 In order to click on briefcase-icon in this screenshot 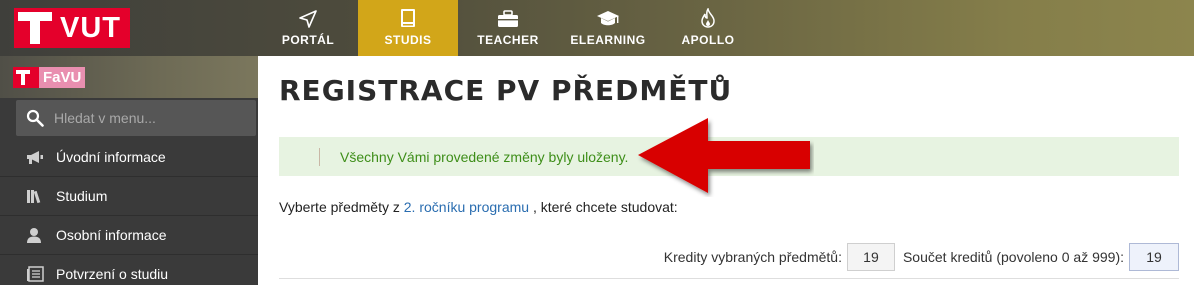, I will do `click(508, 17)`.